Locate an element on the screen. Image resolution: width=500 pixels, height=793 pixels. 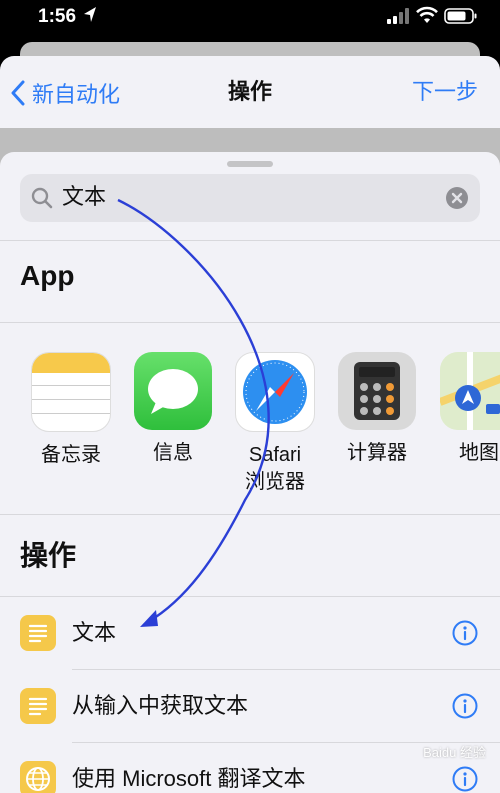
wifi-icon is located at coordinates (427, 14).